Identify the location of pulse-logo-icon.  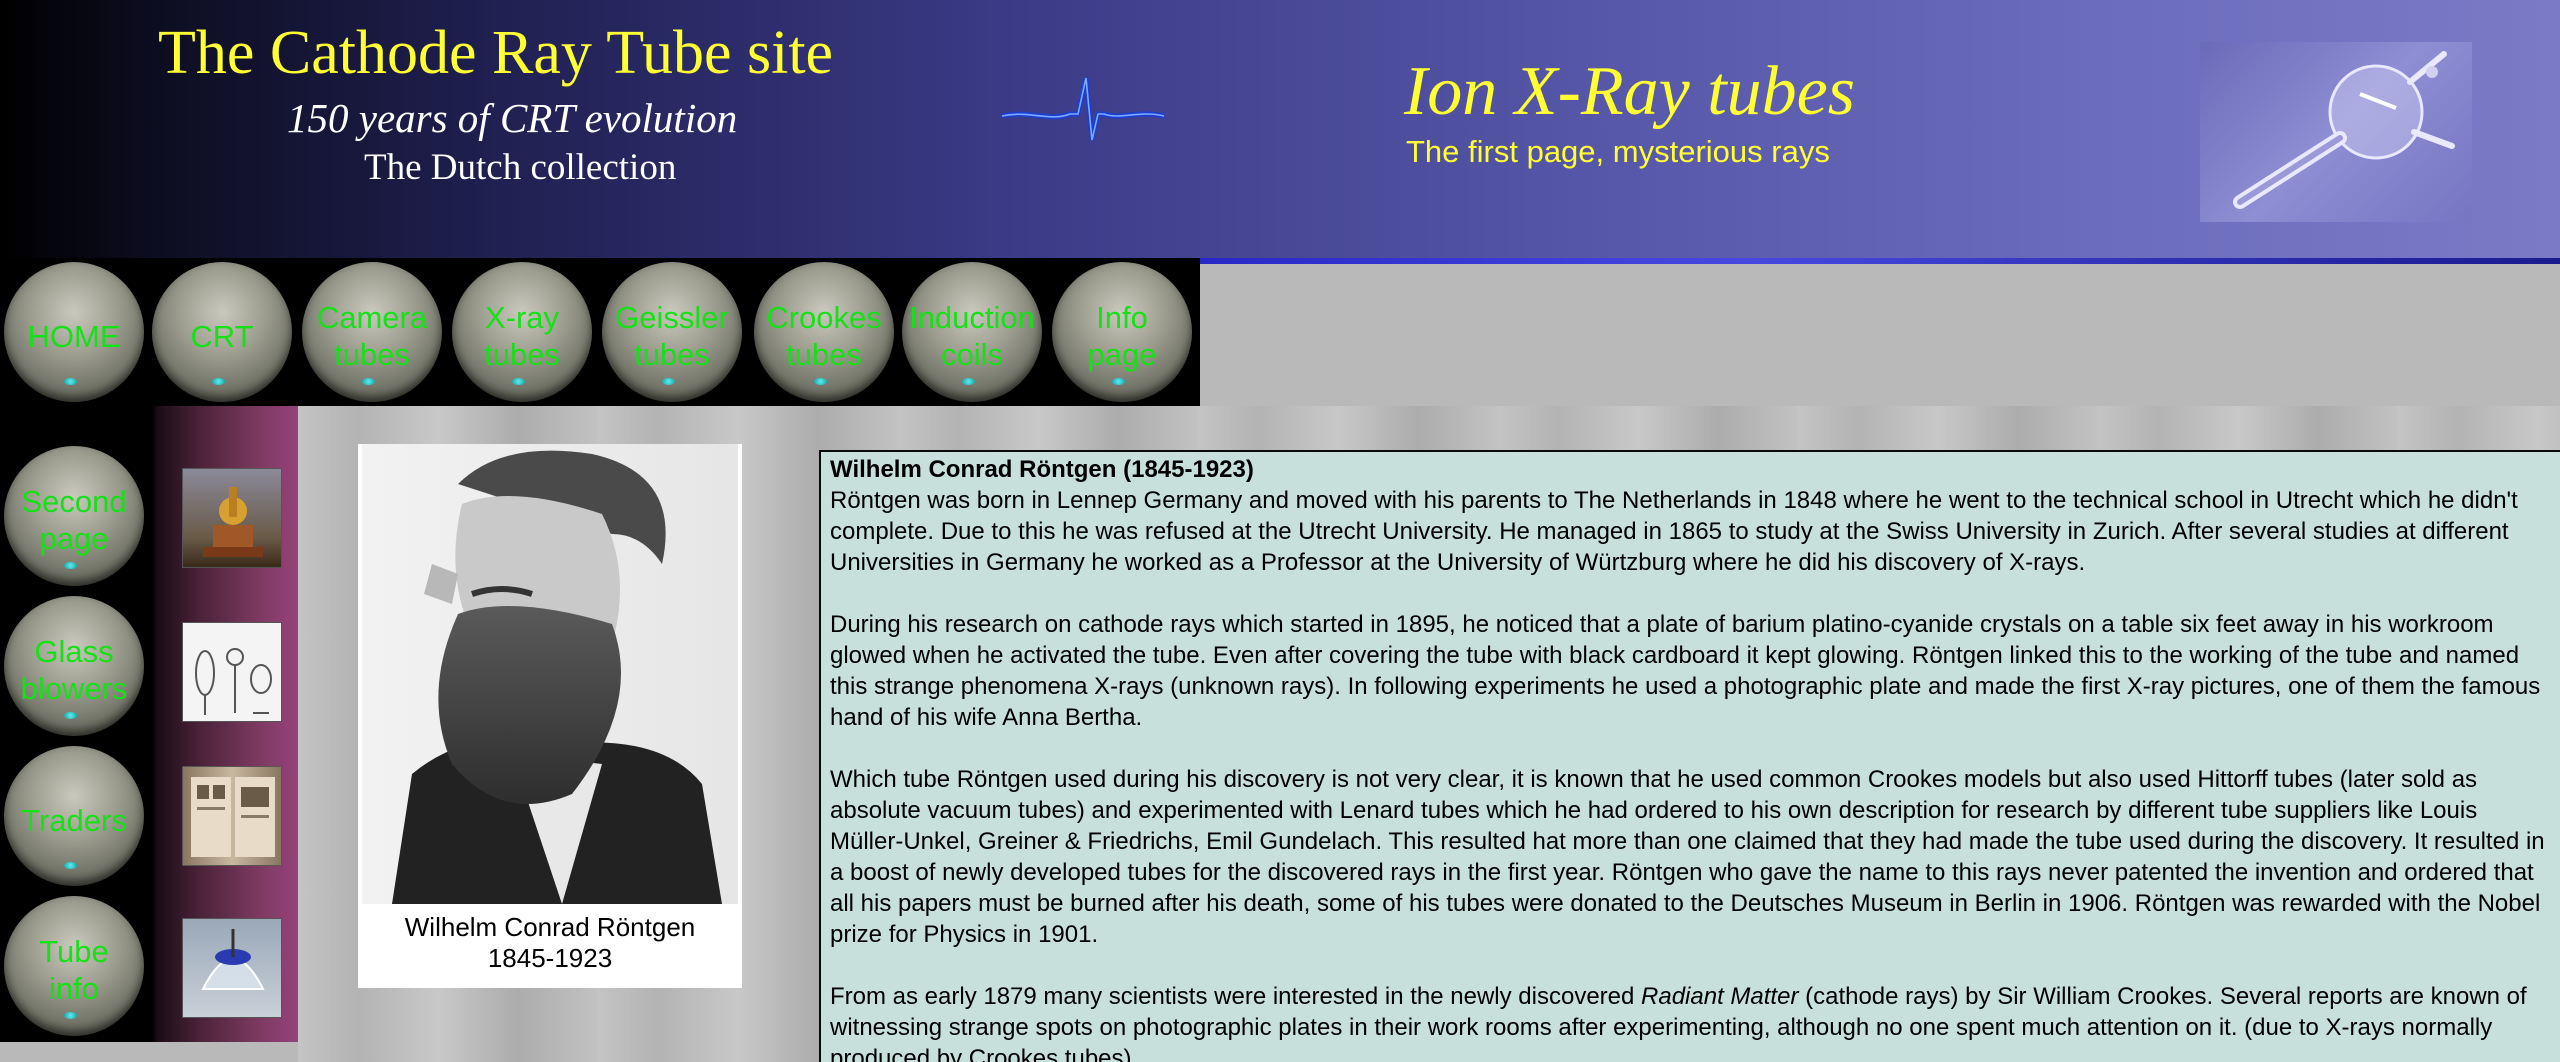
(1083, 109).